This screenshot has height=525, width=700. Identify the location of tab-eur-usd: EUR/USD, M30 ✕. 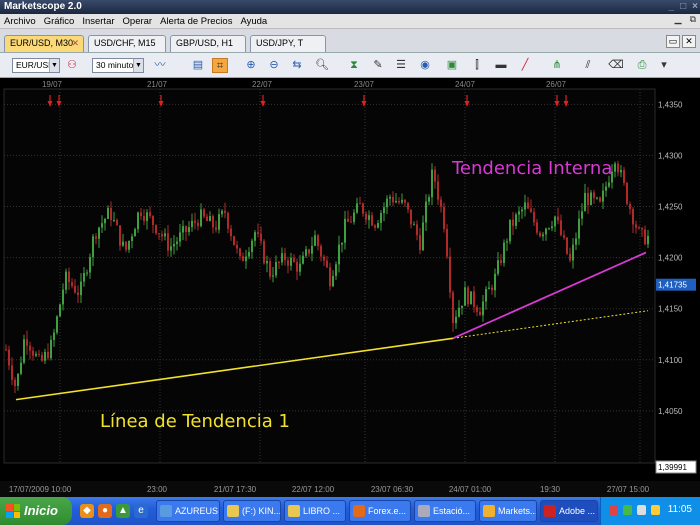
(44, 43).